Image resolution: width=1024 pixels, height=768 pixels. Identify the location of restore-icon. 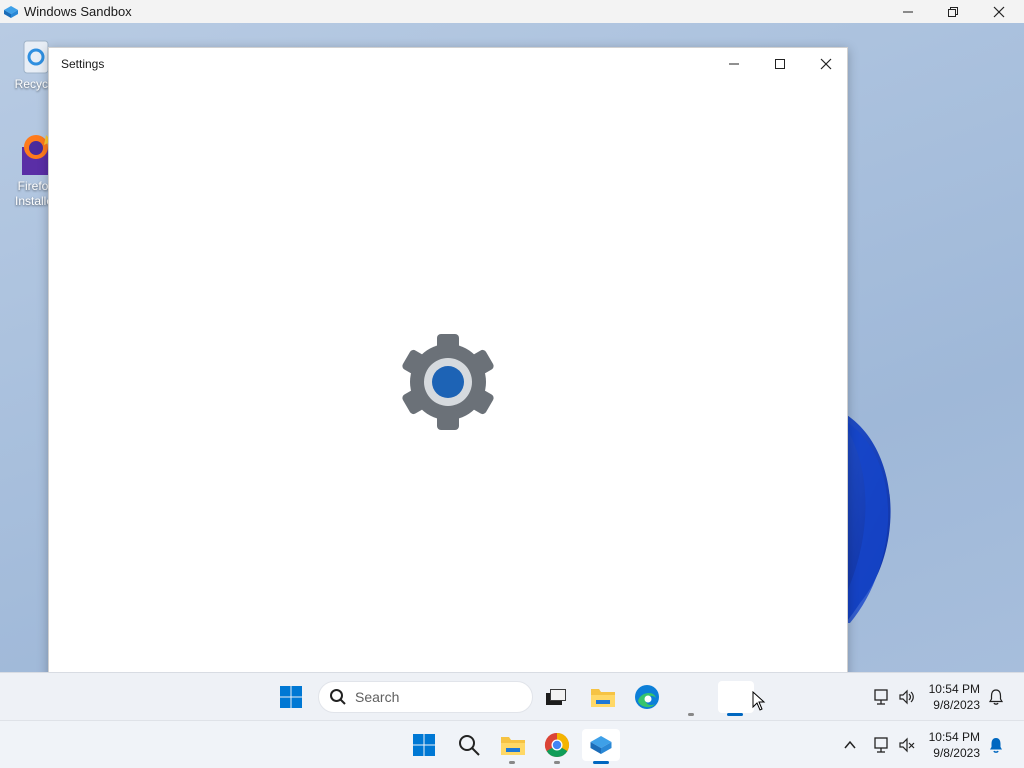
(953, 11).